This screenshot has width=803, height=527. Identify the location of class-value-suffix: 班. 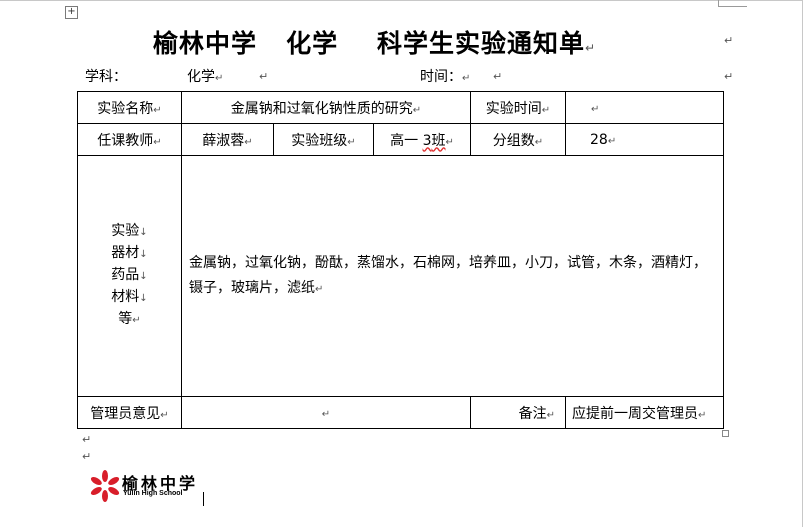
(438, 140).